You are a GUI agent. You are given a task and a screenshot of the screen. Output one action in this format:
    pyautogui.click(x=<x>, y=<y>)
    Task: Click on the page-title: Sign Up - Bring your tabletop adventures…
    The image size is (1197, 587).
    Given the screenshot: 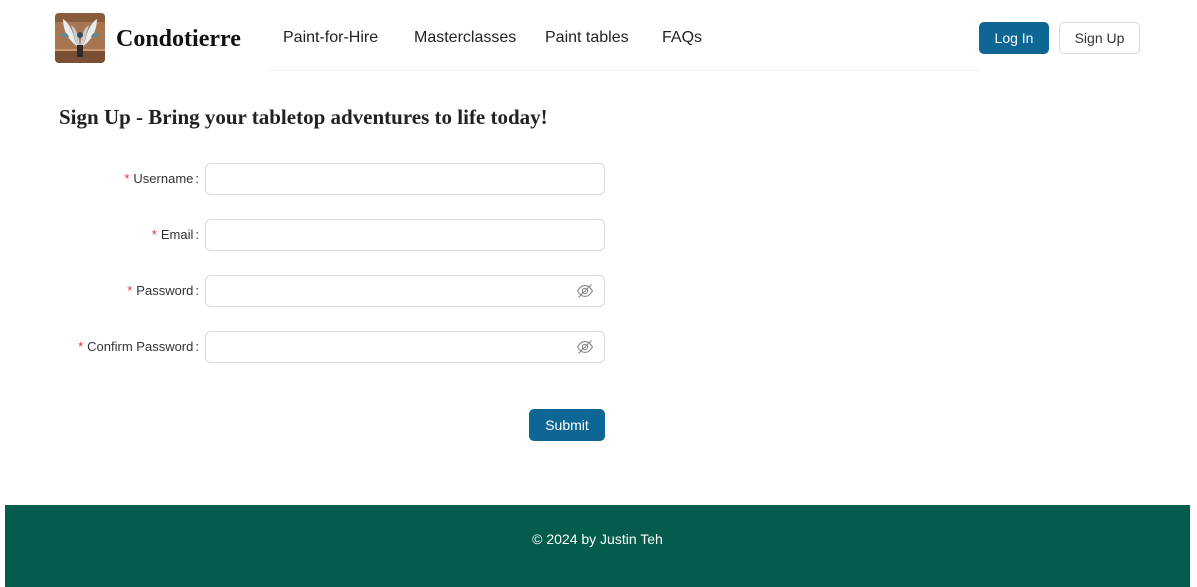 What is the action you would take?
    pyautogui.click(x=303, y=117)
    